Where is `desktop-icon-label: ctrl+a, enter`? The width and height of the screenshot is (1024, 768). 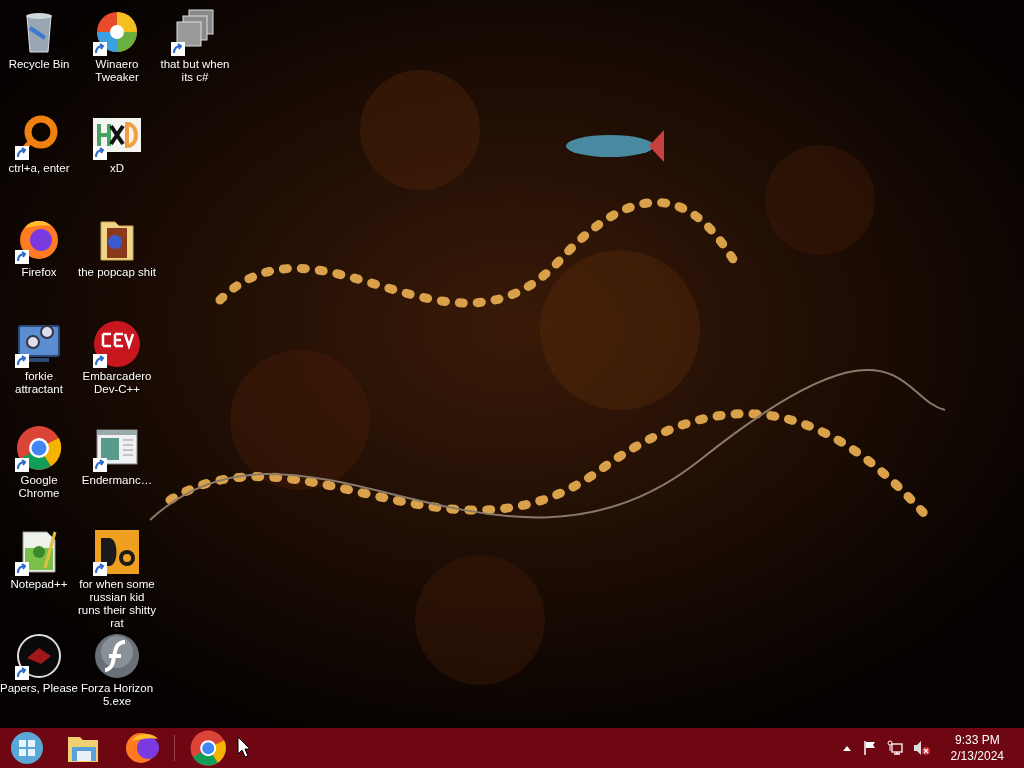
desktop-icon-label: ctrl+a, enter is located at coordinates (39, 168).